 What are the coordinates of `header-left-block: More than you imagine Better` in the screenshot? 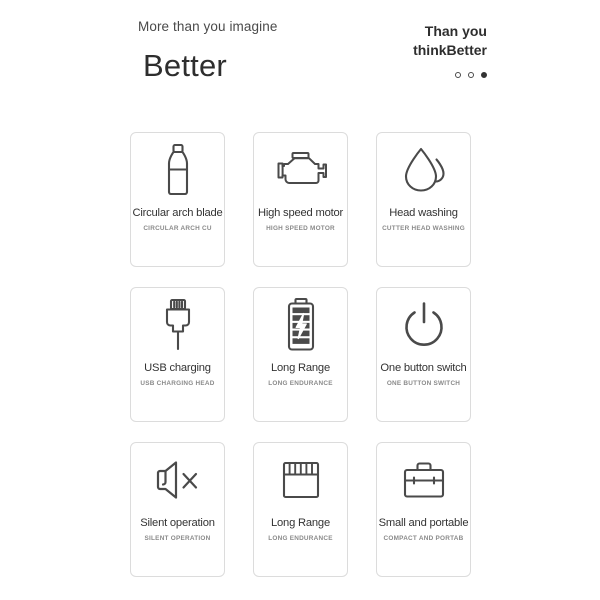 It's located at (253, 52).